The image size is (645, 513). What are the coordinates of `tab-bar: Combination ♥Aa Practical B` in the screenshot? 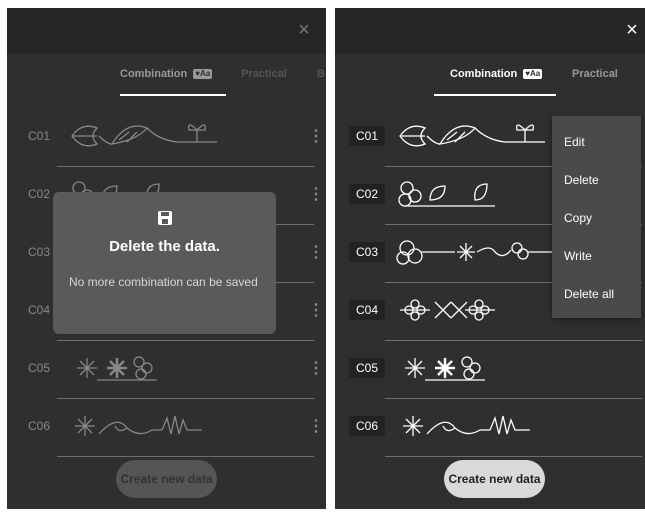 It's located at (166, 80).